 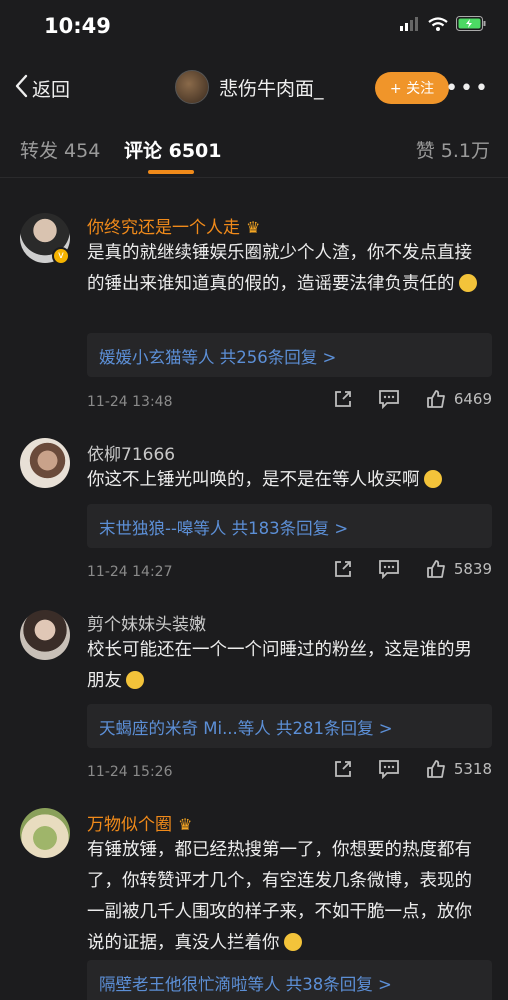 What do you see at coordinates (171, 172) in the screenshot?
I see `tab-indicator` at bounding box center [171, 172].